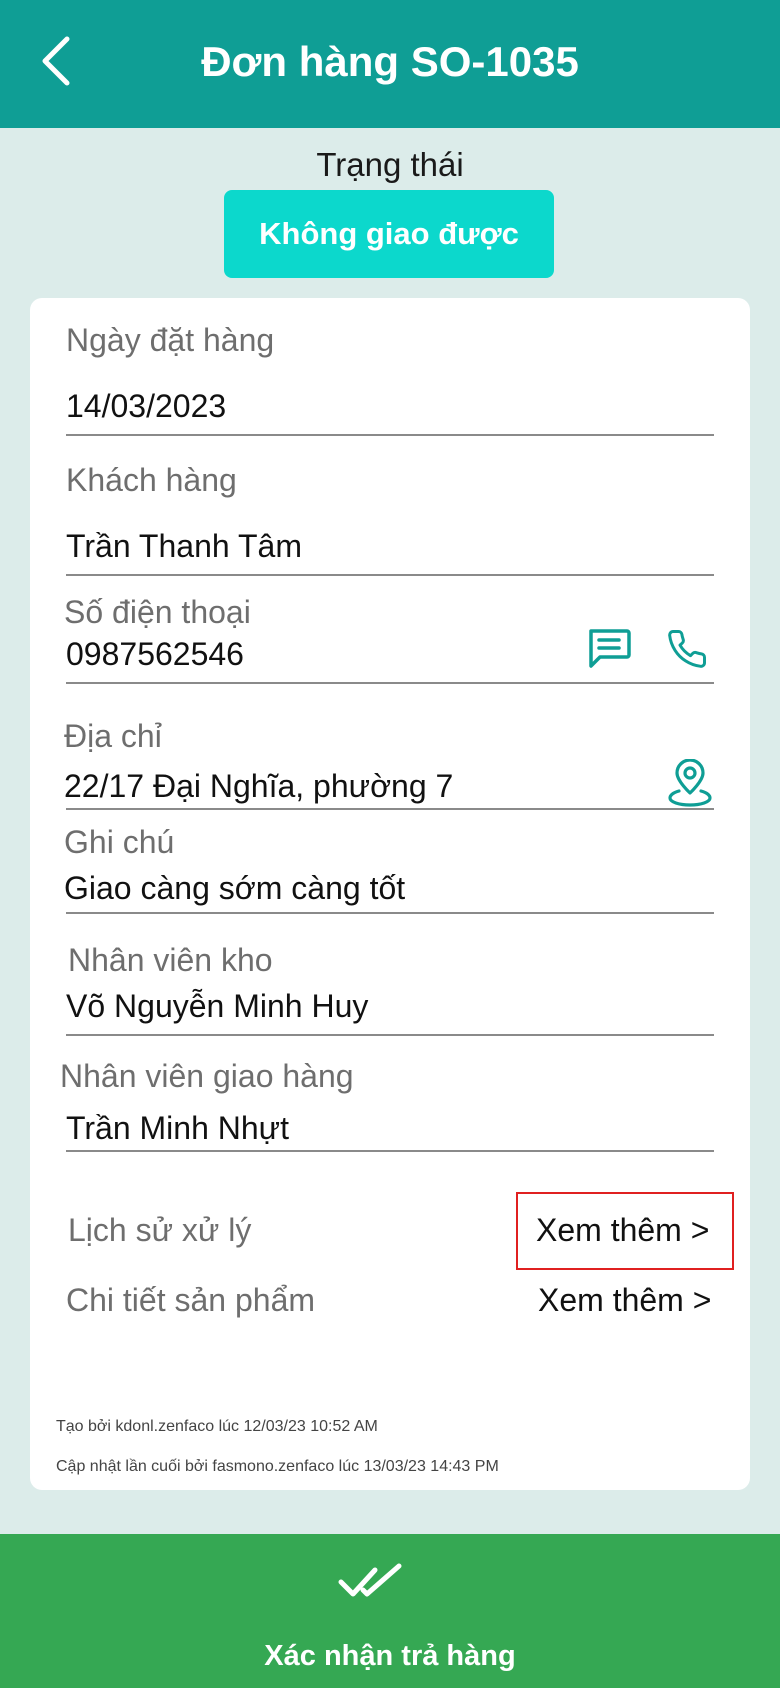  Describe the element at coordinates (687, 649) in the screenshot. I see `phone-icon` at that location.